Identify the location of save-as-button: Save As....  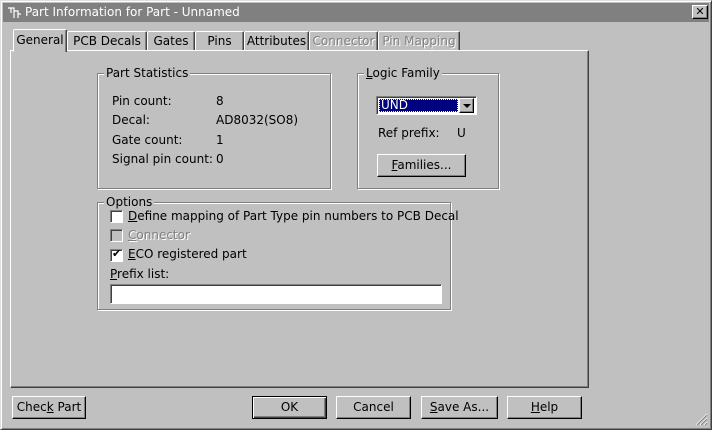
(459, 407).